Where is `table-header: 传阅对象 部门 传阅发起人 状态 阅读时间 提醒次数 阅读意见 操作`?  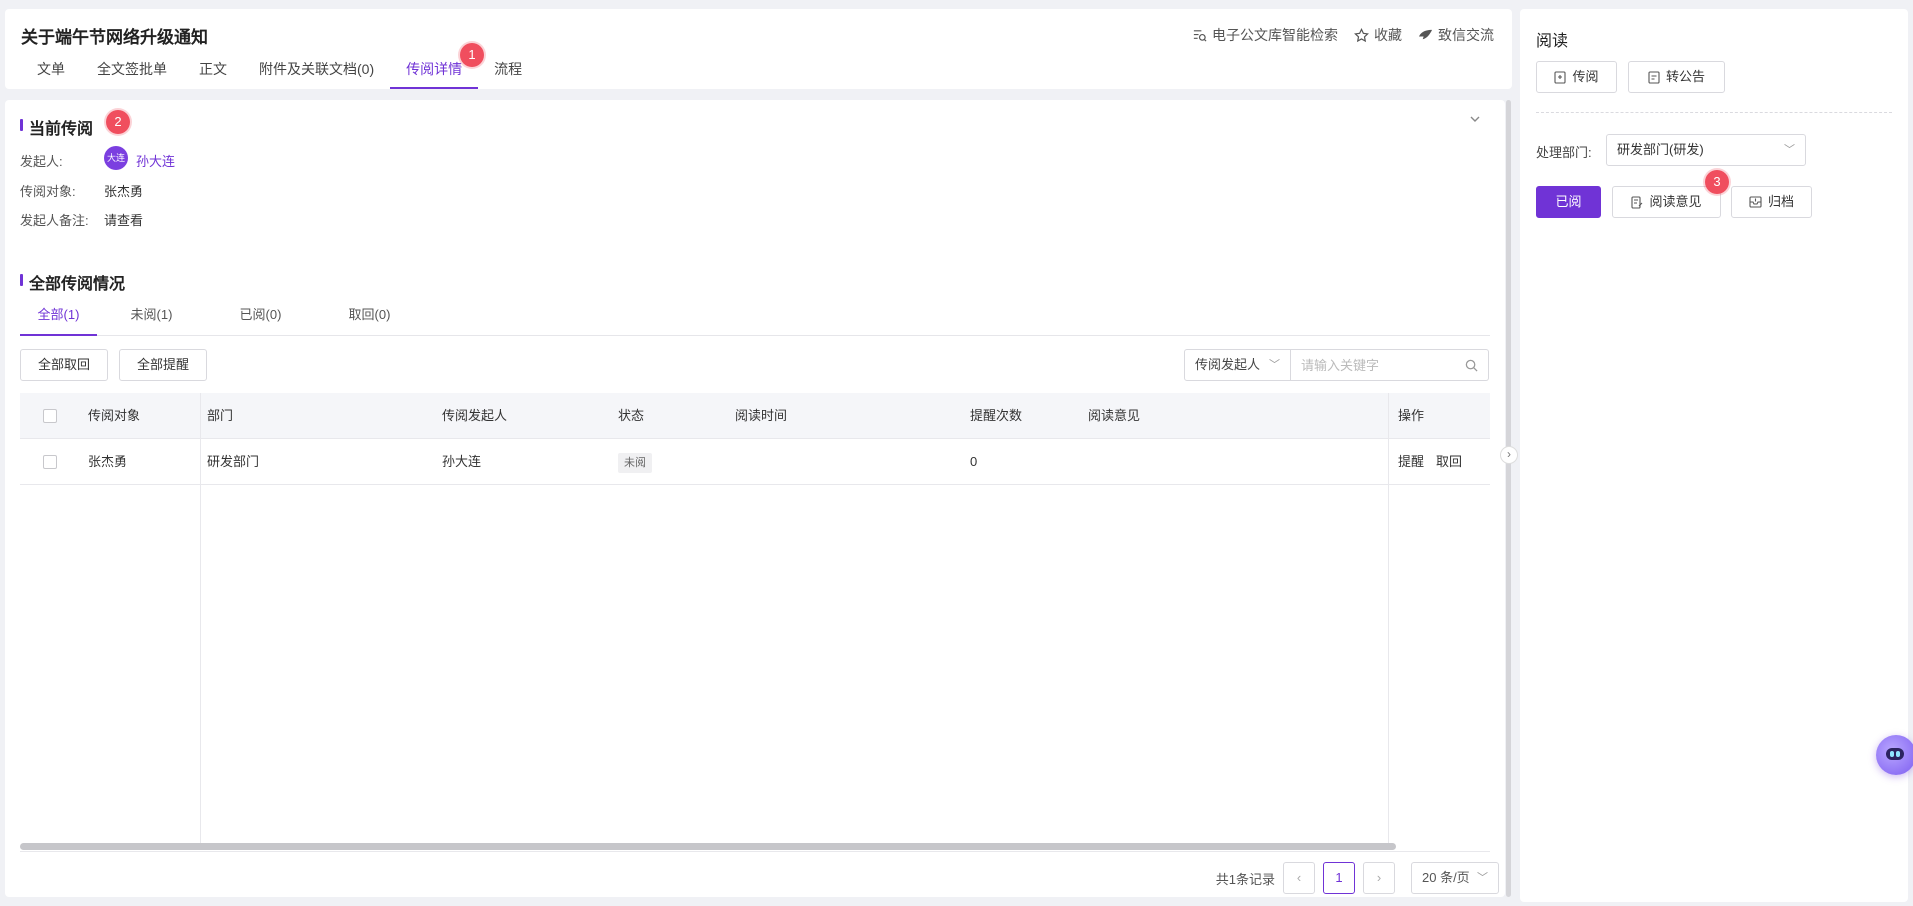 table-header: 传阅对象 部门 传阅发起人 状态 阅读时间 提醒次数 阅读意见 操作 is located at coordinates (755, 416).